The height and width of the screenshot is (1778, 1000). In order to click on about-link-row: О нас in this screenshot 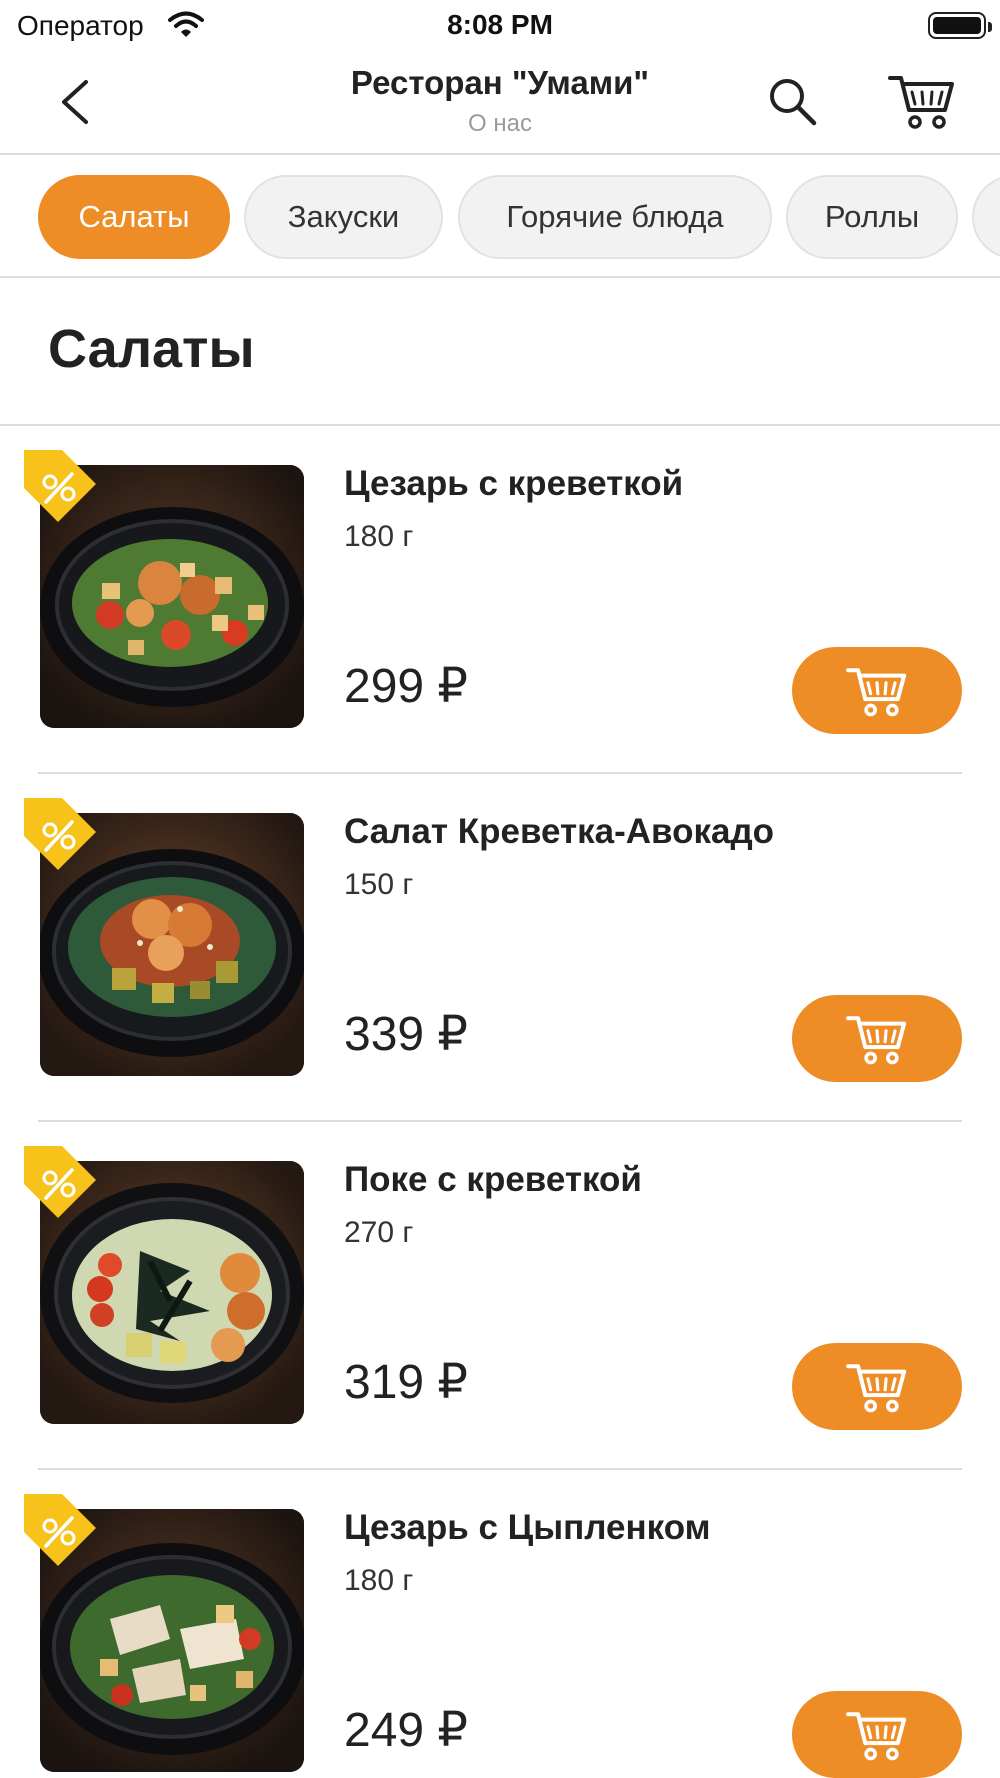, I will do `click(500, 124)`.